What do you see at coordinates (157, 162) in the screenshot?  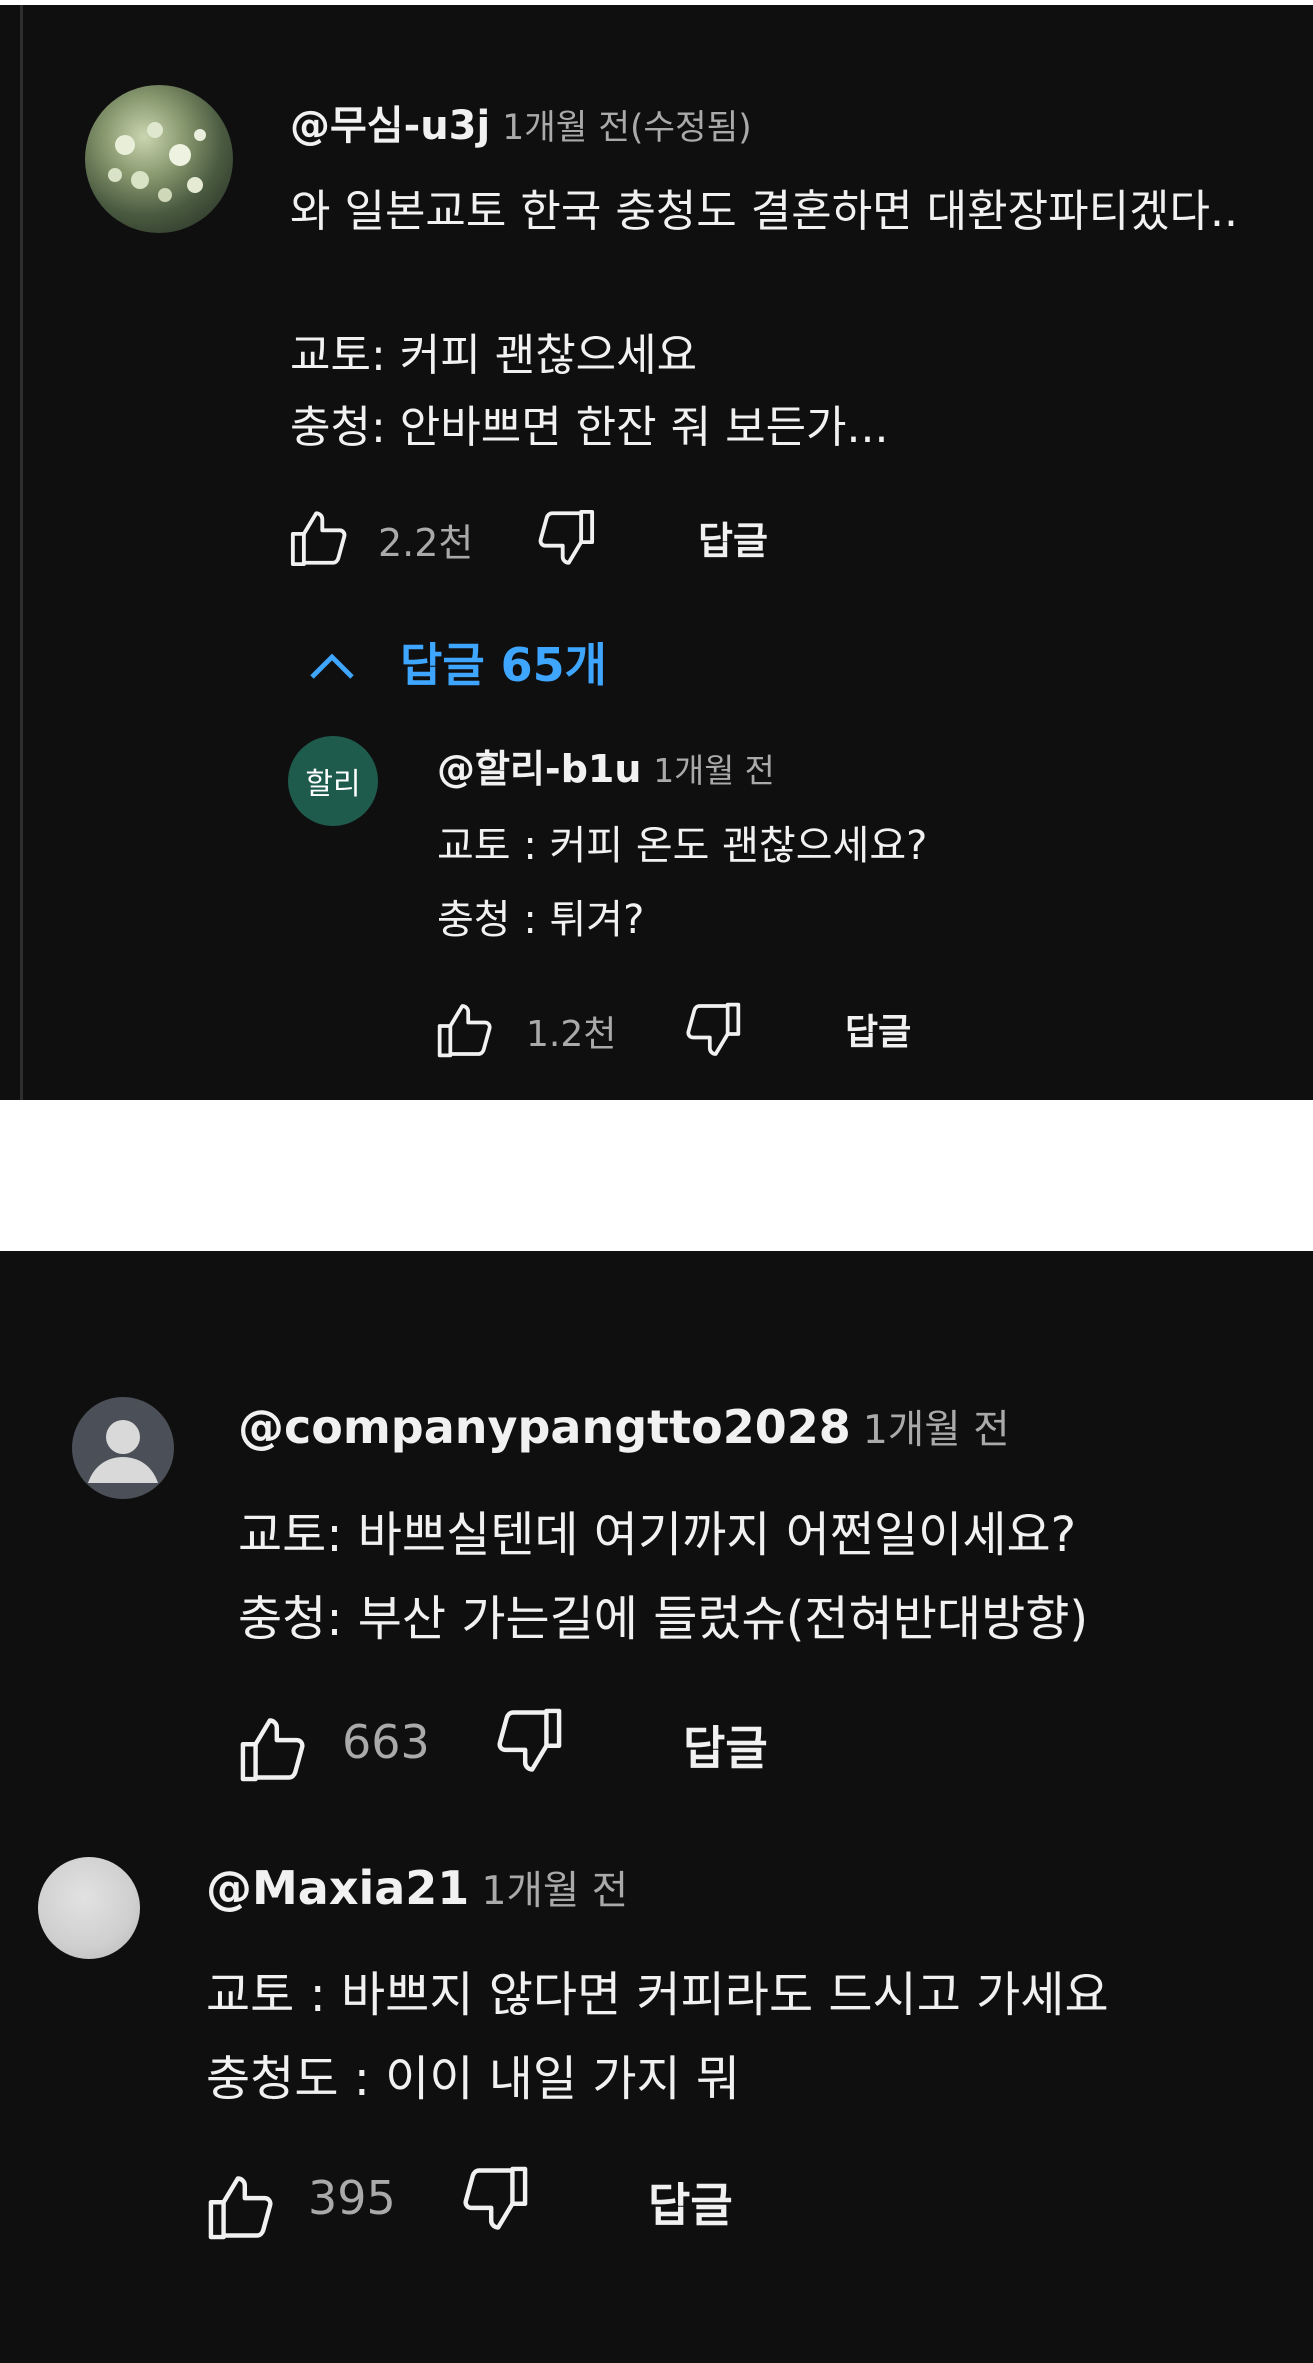 I see `avatar-flowers-image` at bounding box center [157, 162].